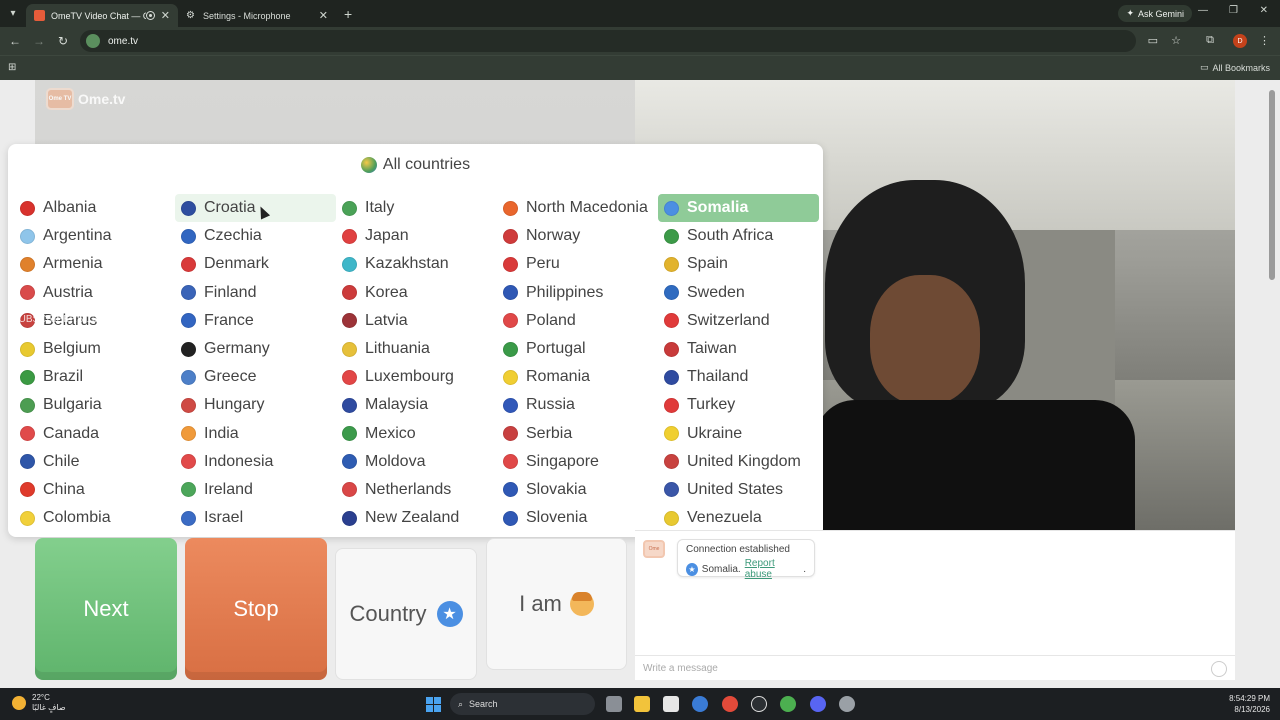  Describe the element at coordinates (738, 490) in the screenshot. I see `country-option-united-states: United States` at that location.